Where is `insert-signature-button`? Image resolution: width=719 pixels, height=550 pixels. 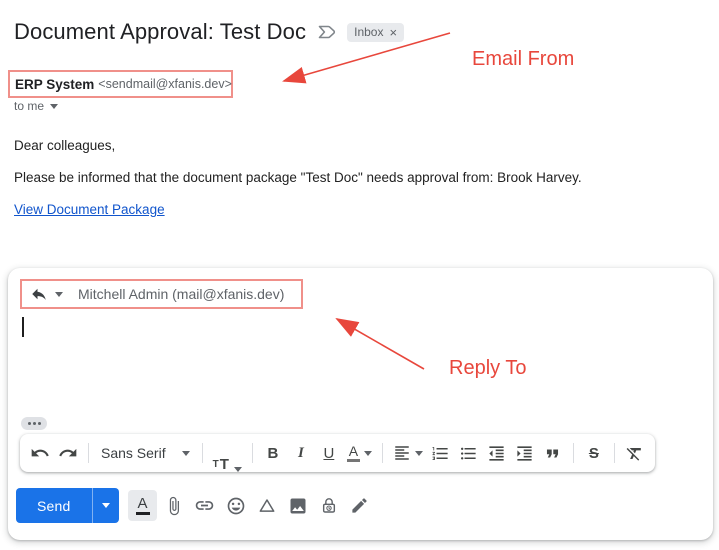
insert-signature-button is located at coordinates (359, 505).